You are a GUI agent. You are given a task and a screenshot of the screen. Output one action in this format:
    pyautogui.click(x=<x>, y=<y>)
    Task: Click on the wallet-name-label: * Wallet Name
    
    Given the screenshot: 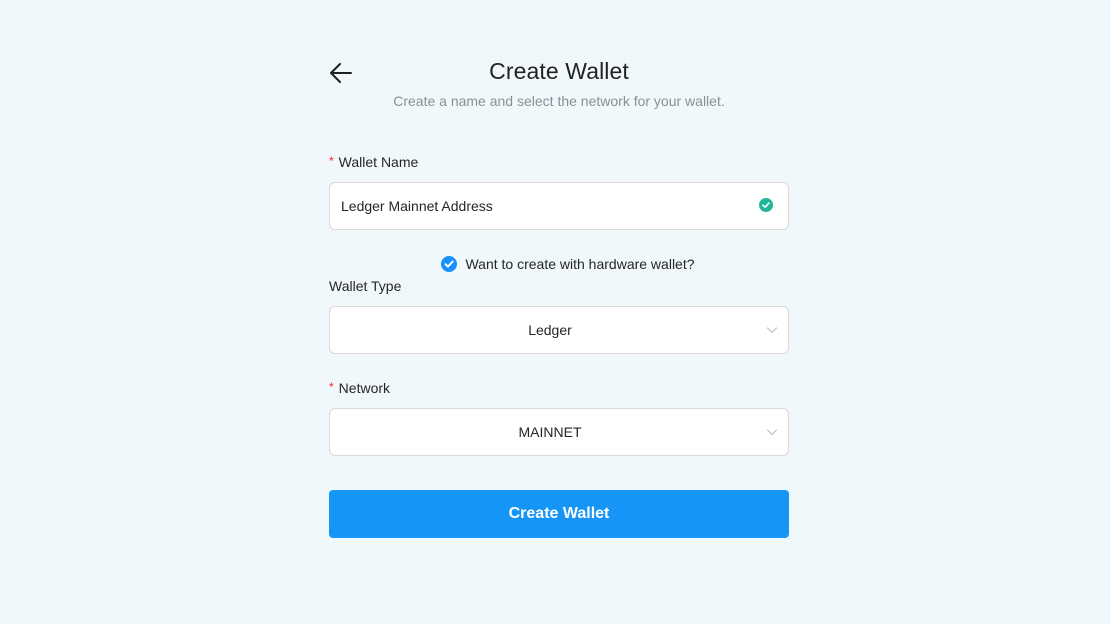 What is the action you would take?
    pyautogui.click(x=373, y=162)
    